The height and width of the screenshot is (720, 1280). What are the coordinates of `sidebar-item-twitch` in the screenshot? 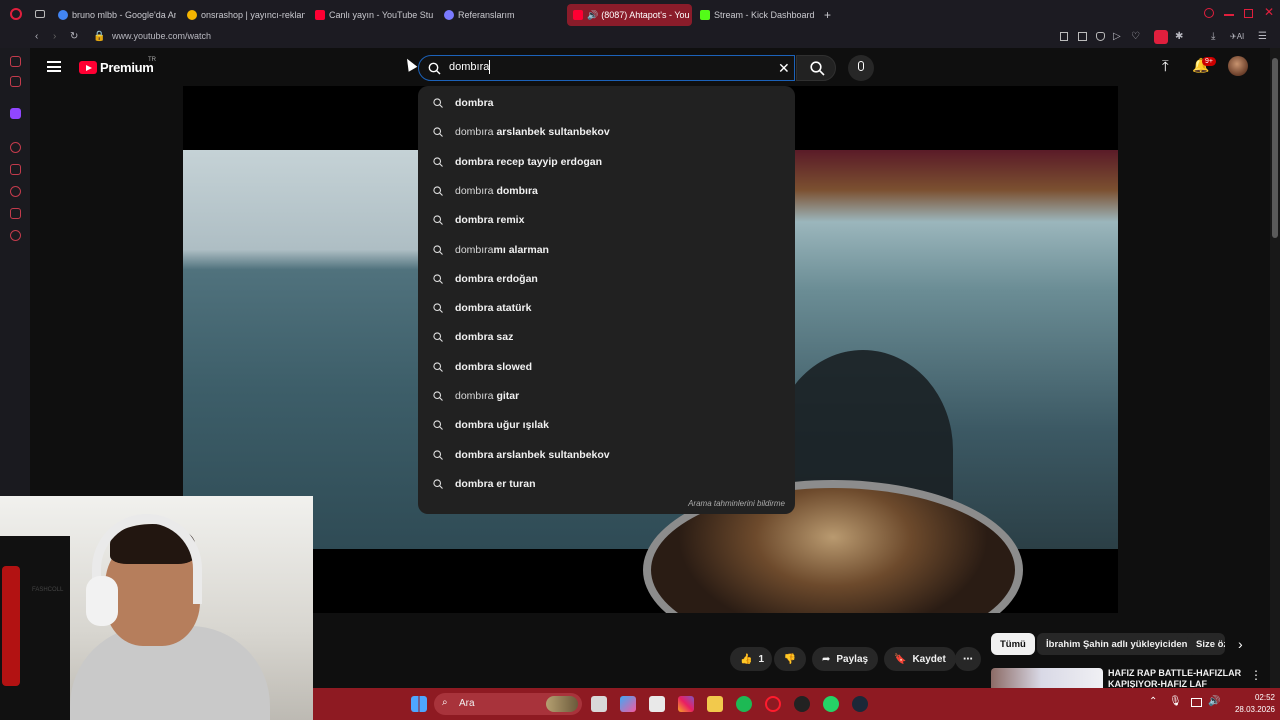 It's located at (15, 113).